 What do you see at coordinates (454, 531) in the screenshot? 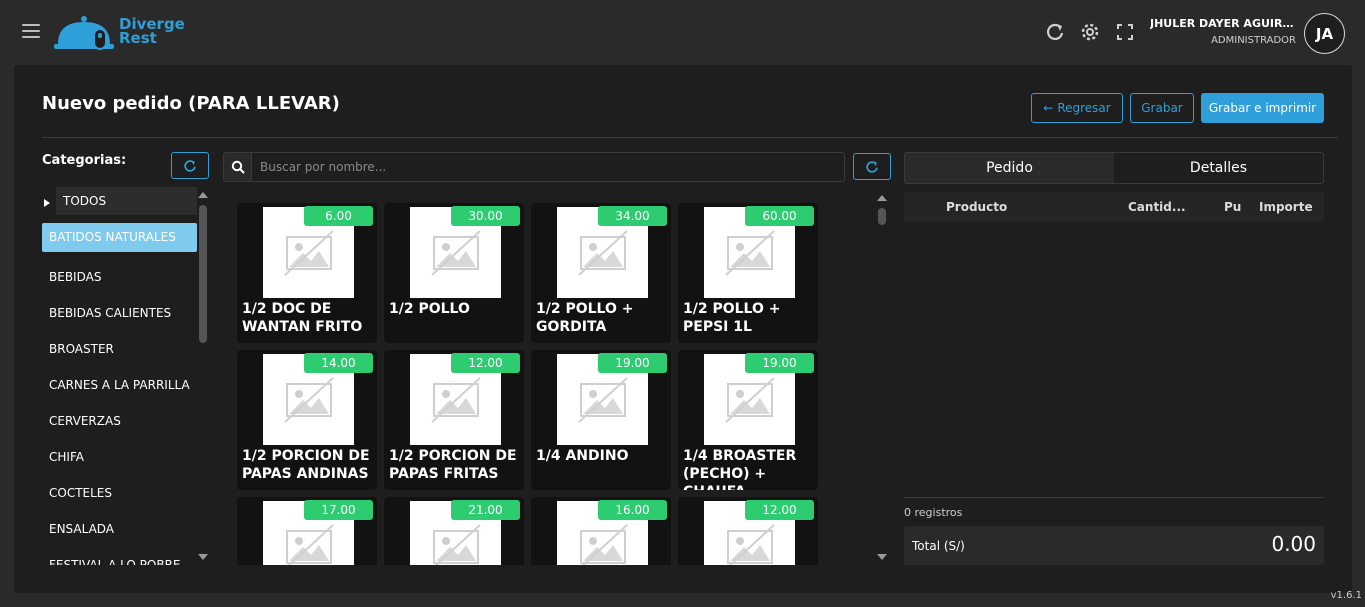
I see `product-card: 21.00` at bounding box center [454, 531].